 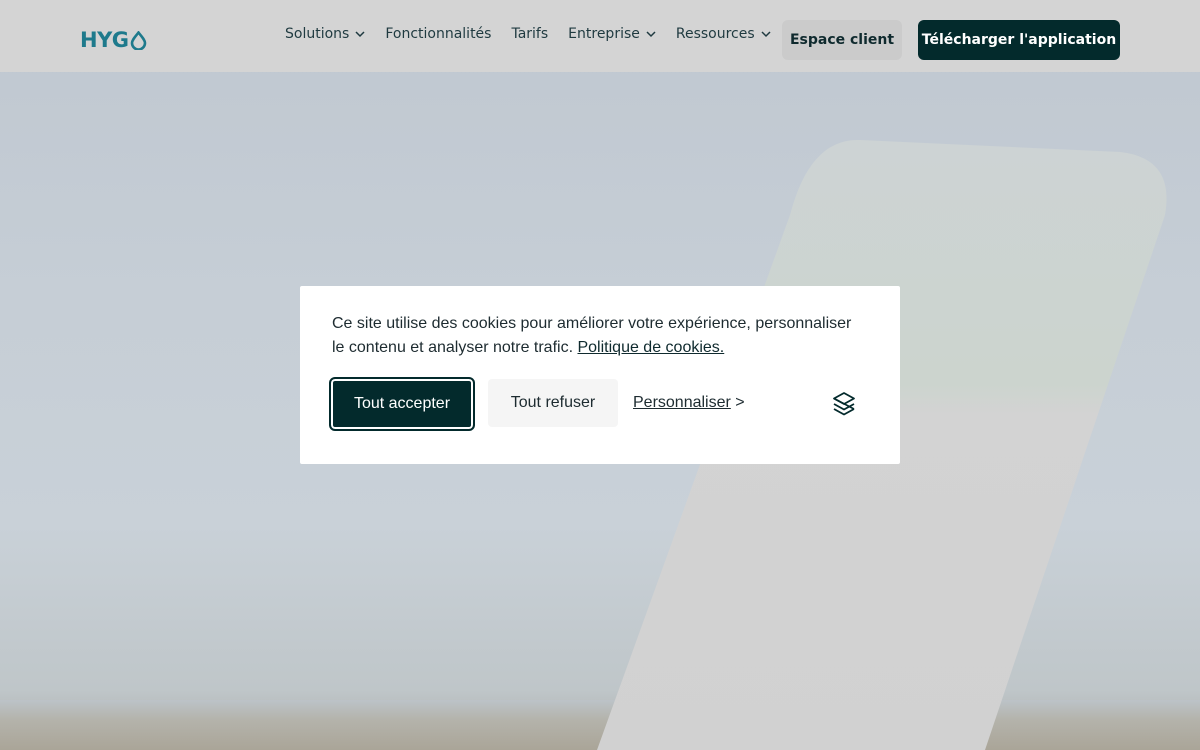 What do you see at coordinates (138, 40) in the screenshot?
I see `water-drop-icon` at bounding box center [138, 40].